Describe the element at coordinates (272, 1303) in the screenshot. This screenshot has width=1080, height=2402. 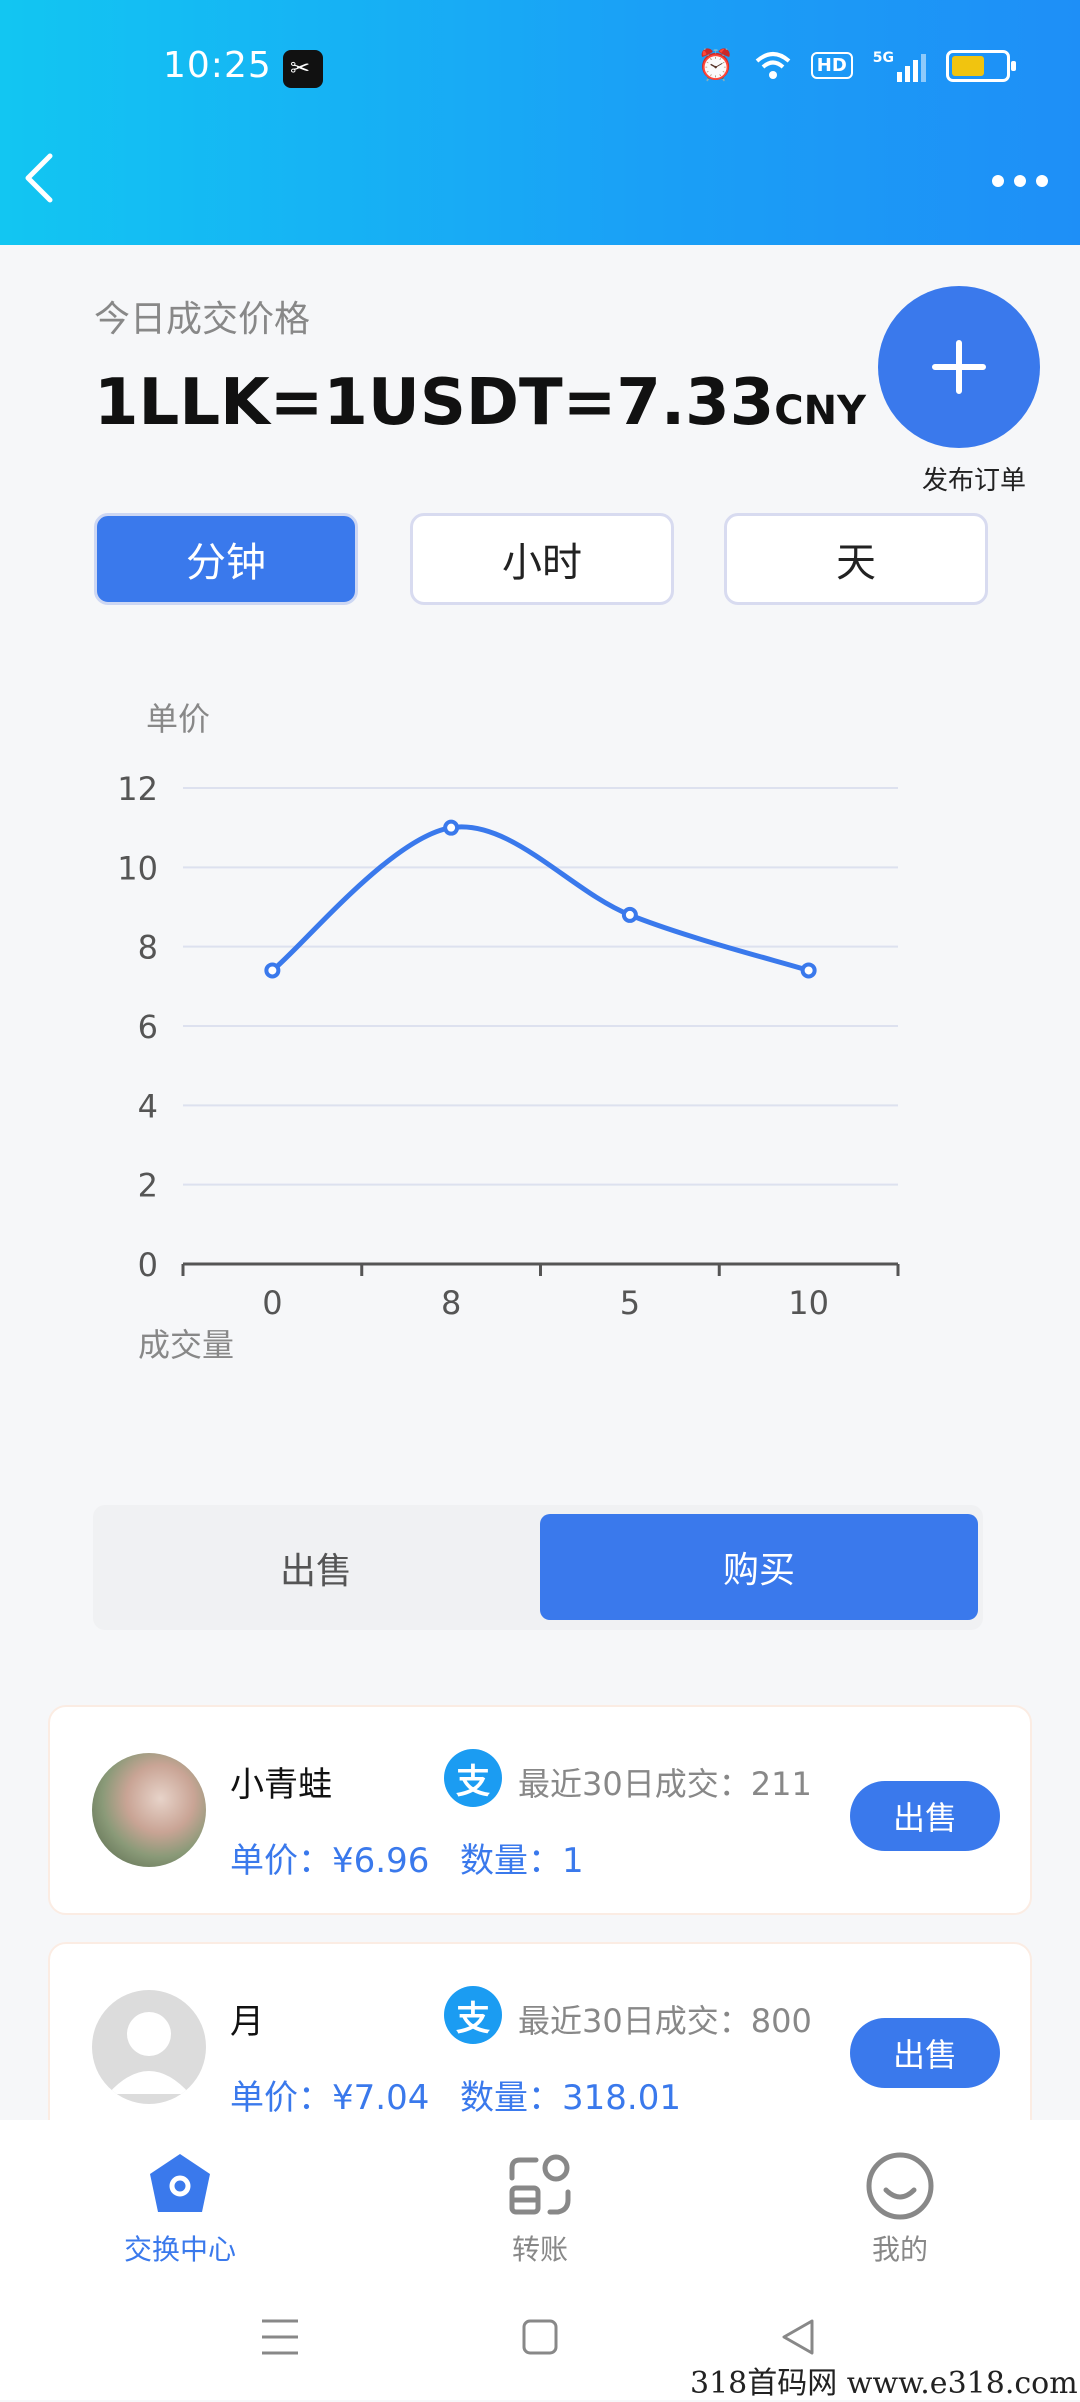
I see `x-tick-label: 0` at that location.